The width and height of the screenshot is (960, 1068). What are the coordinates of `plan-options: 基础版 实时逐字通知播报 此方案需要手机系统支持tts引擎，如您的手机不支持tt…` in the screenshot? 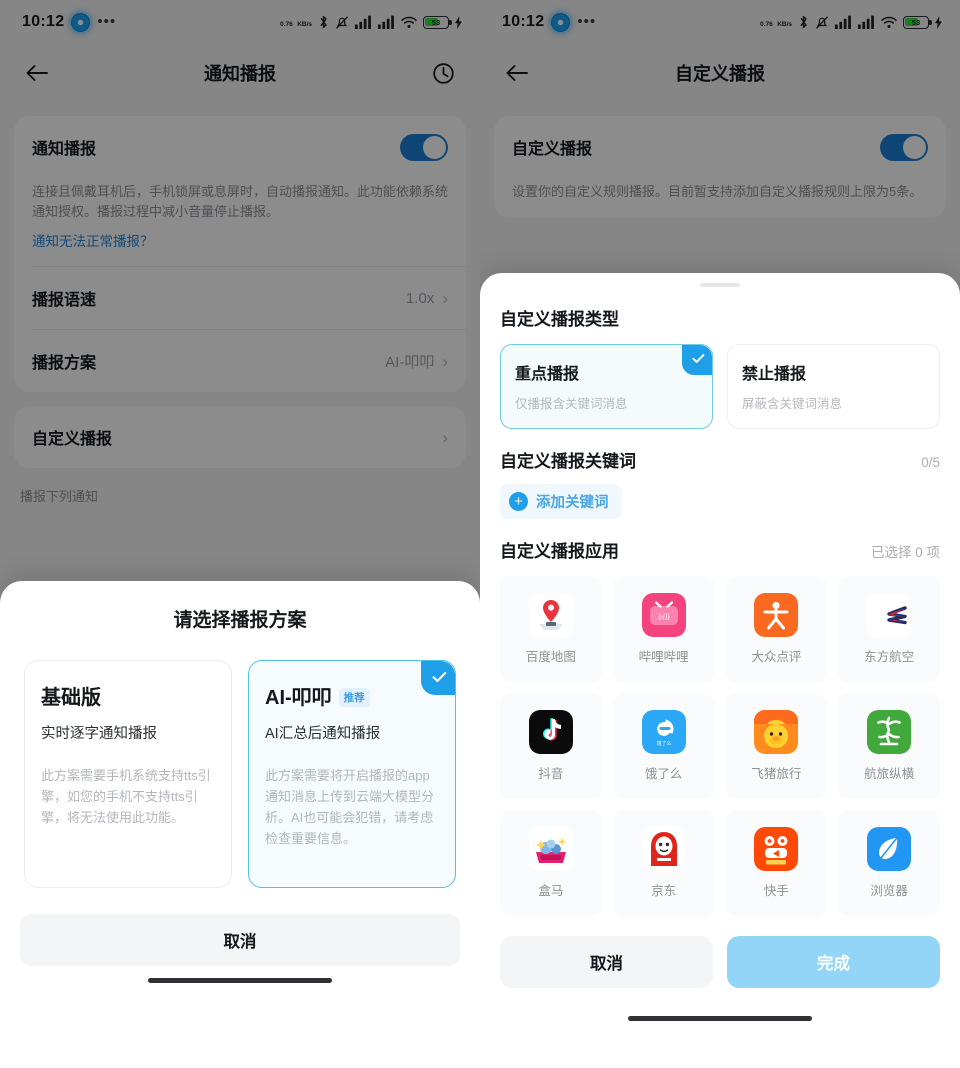 It's located at (240, 763).